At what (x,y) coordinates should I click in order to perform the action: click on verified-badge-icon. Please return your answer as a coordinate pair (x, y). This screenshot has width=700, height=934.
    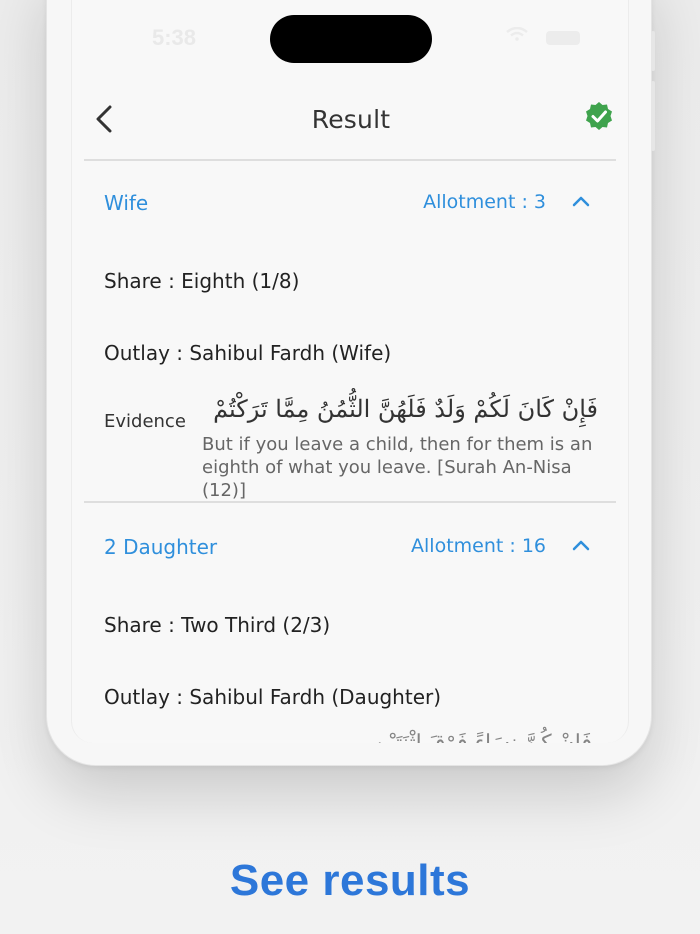
    Looking at the image, I should click on (599, 116).